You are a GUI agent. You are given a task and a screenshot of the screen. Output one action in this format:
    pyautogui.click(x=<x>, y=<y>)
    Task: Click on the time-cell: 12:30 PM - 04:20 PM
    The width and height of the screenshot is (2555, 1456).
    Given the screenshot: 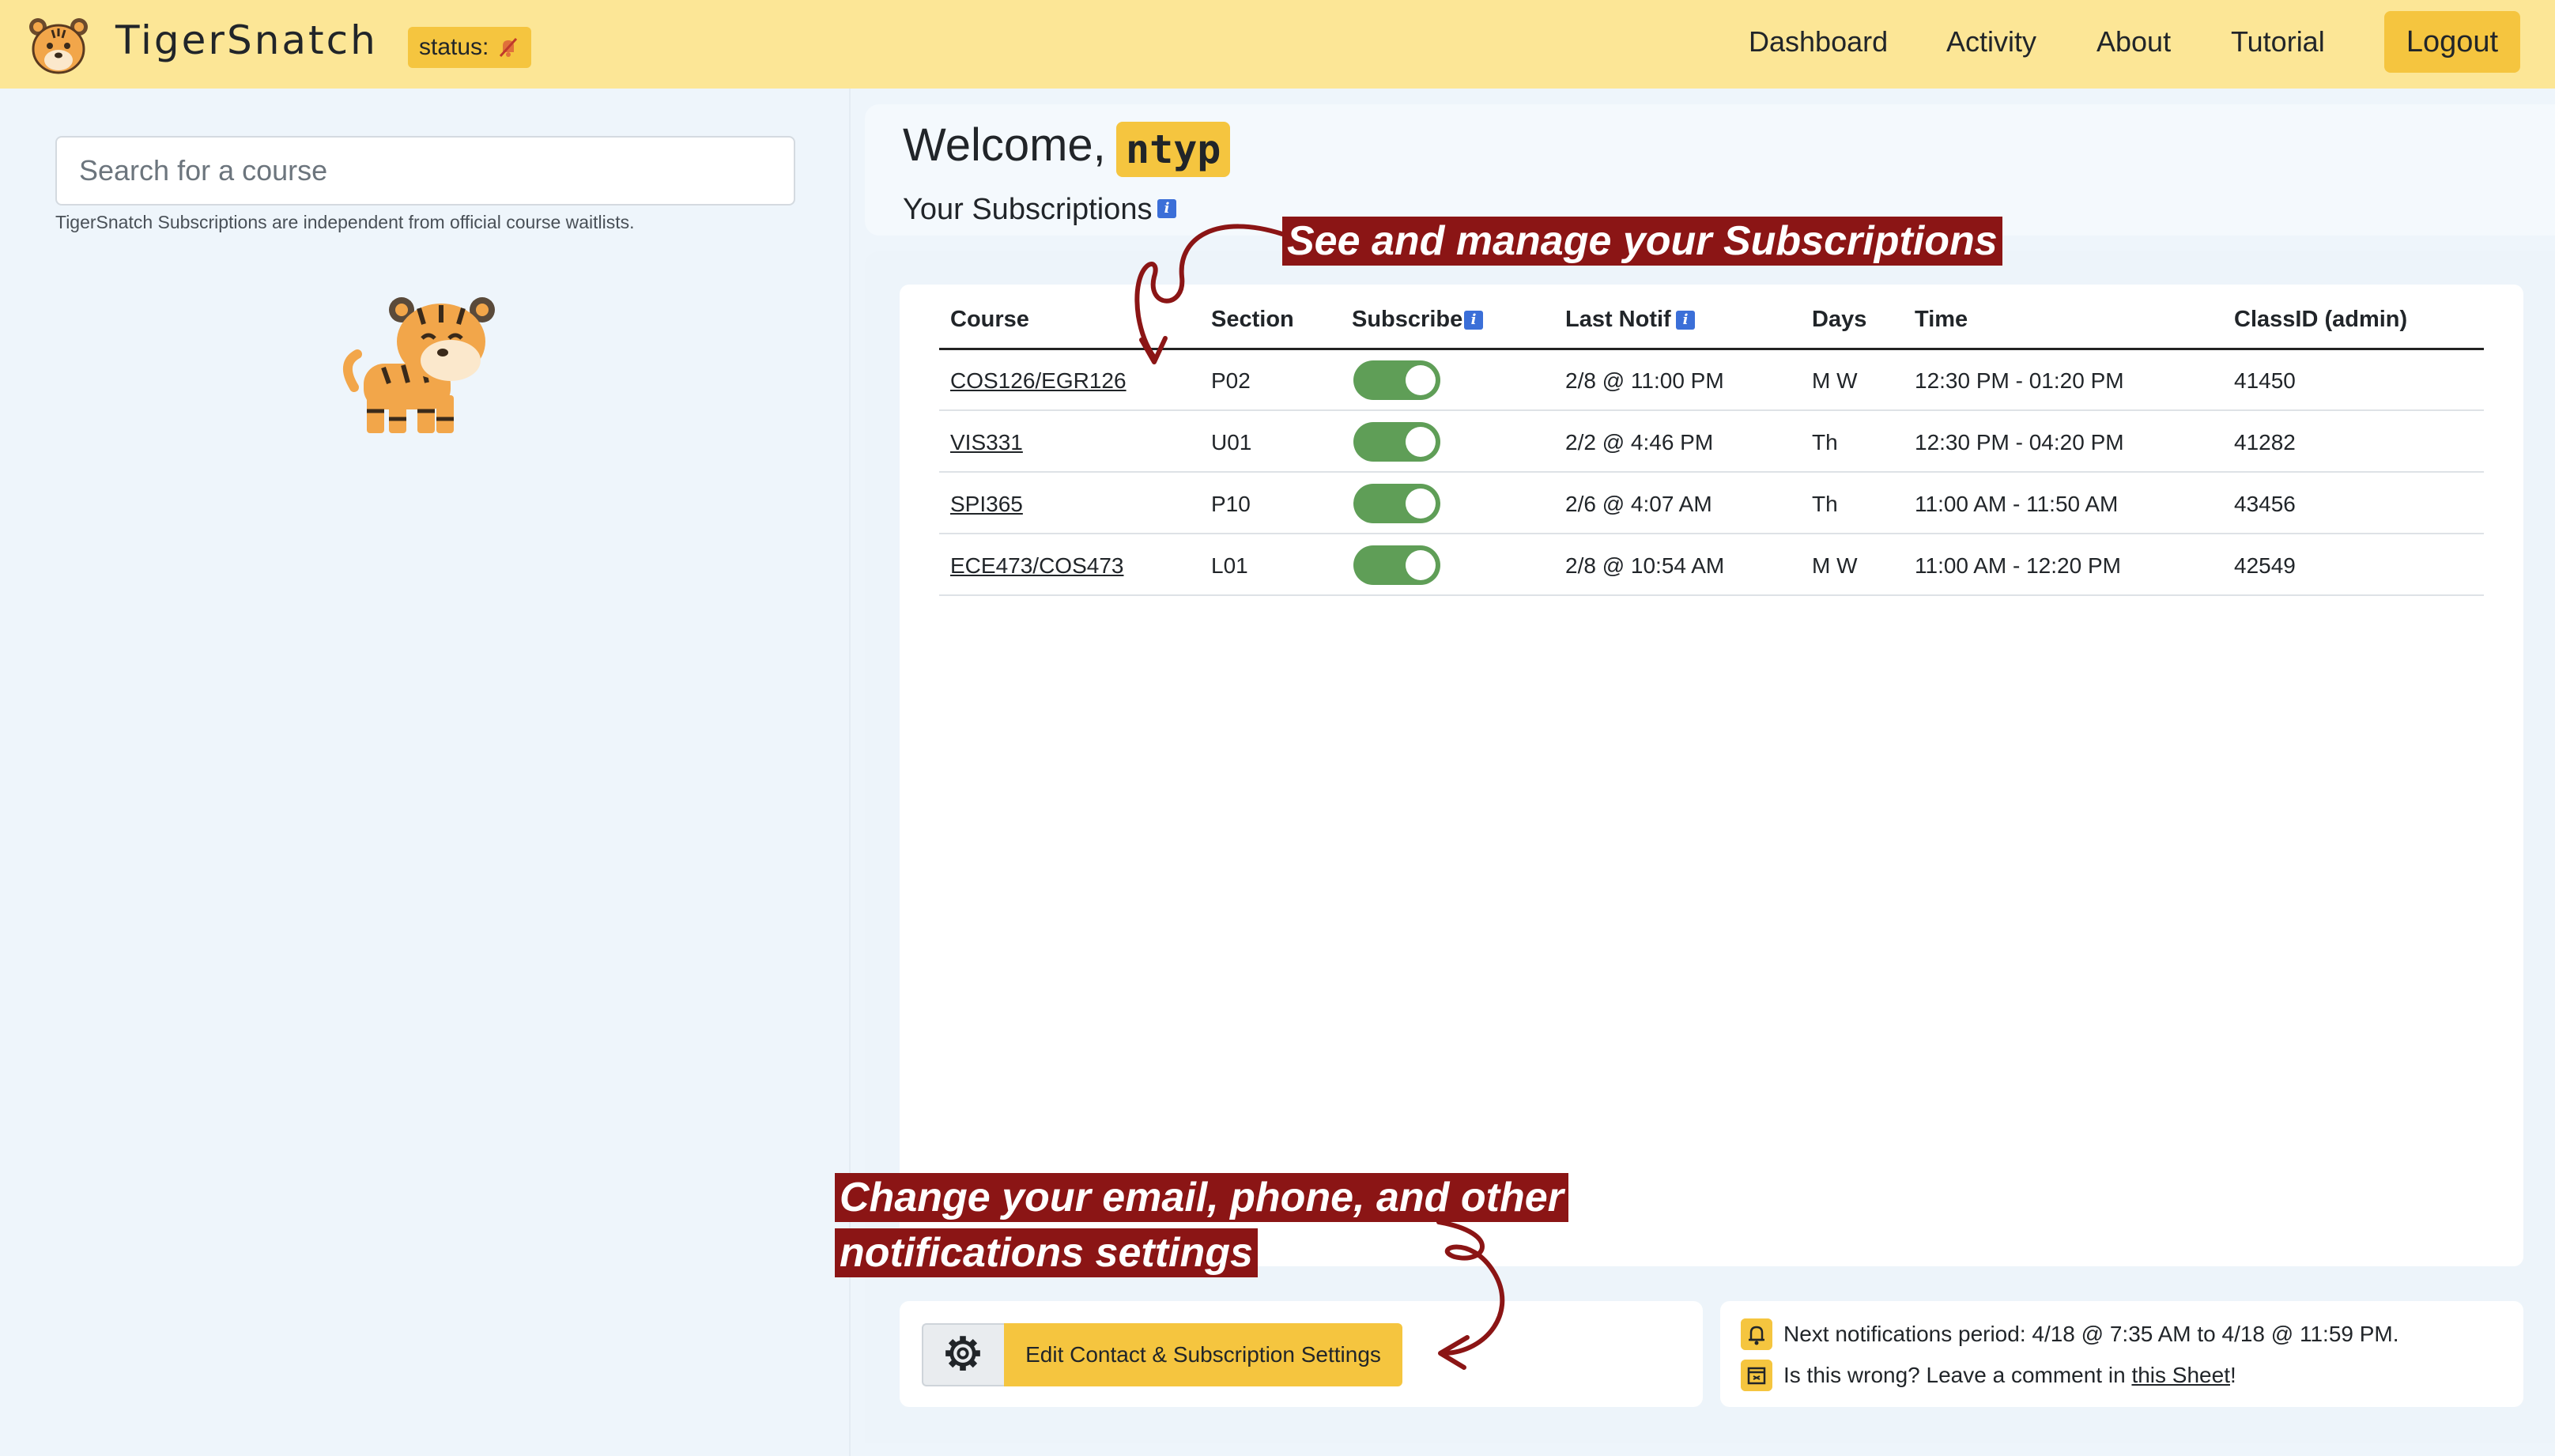 What is the action you would take?
    pyautogui.click(x=2019, y=442)
    